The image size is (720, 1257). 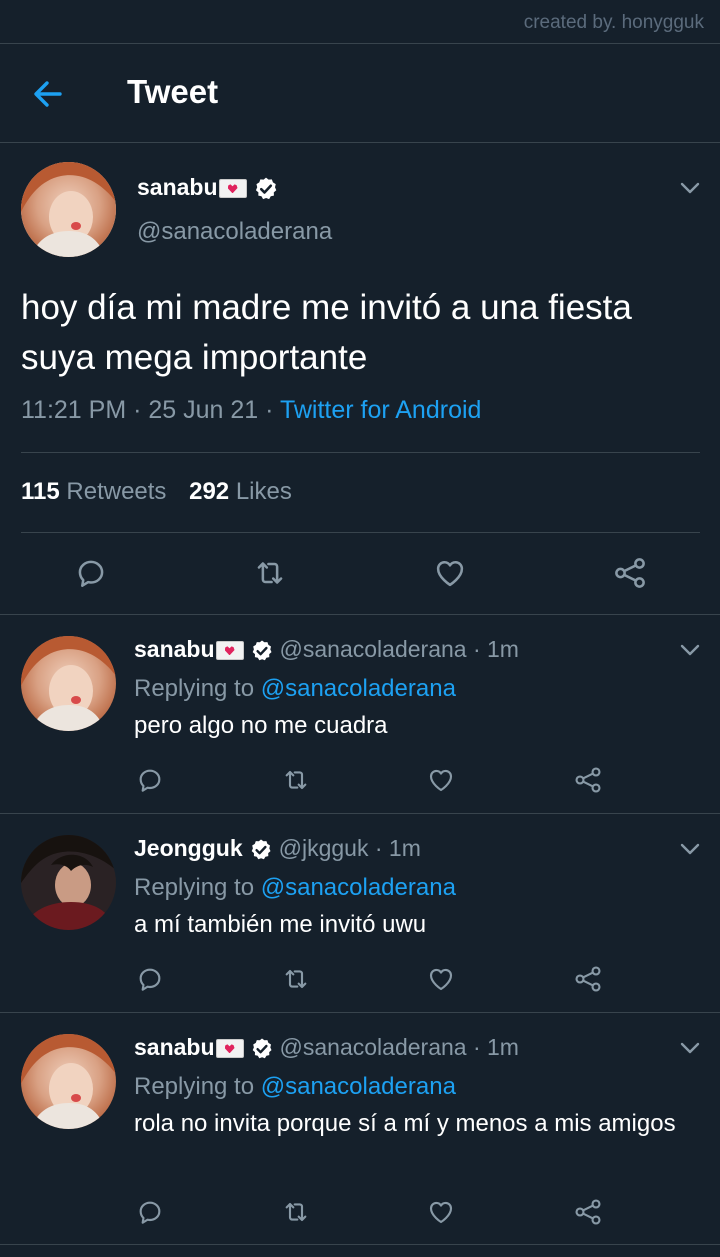 What do you see at coordinates (209, 491) in the screenshot?
I see `likes-count: 292` at bounding box center [209, 491].